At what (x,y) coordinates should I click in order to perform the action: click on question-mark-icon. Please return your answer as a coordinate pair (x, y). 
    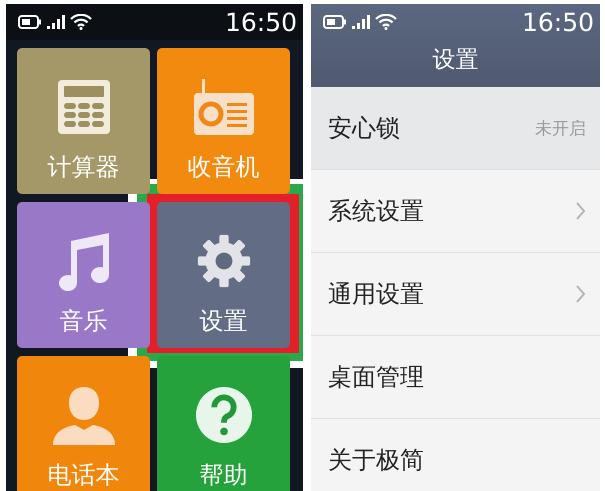
    Looking at the image, I should click on (223, 415).